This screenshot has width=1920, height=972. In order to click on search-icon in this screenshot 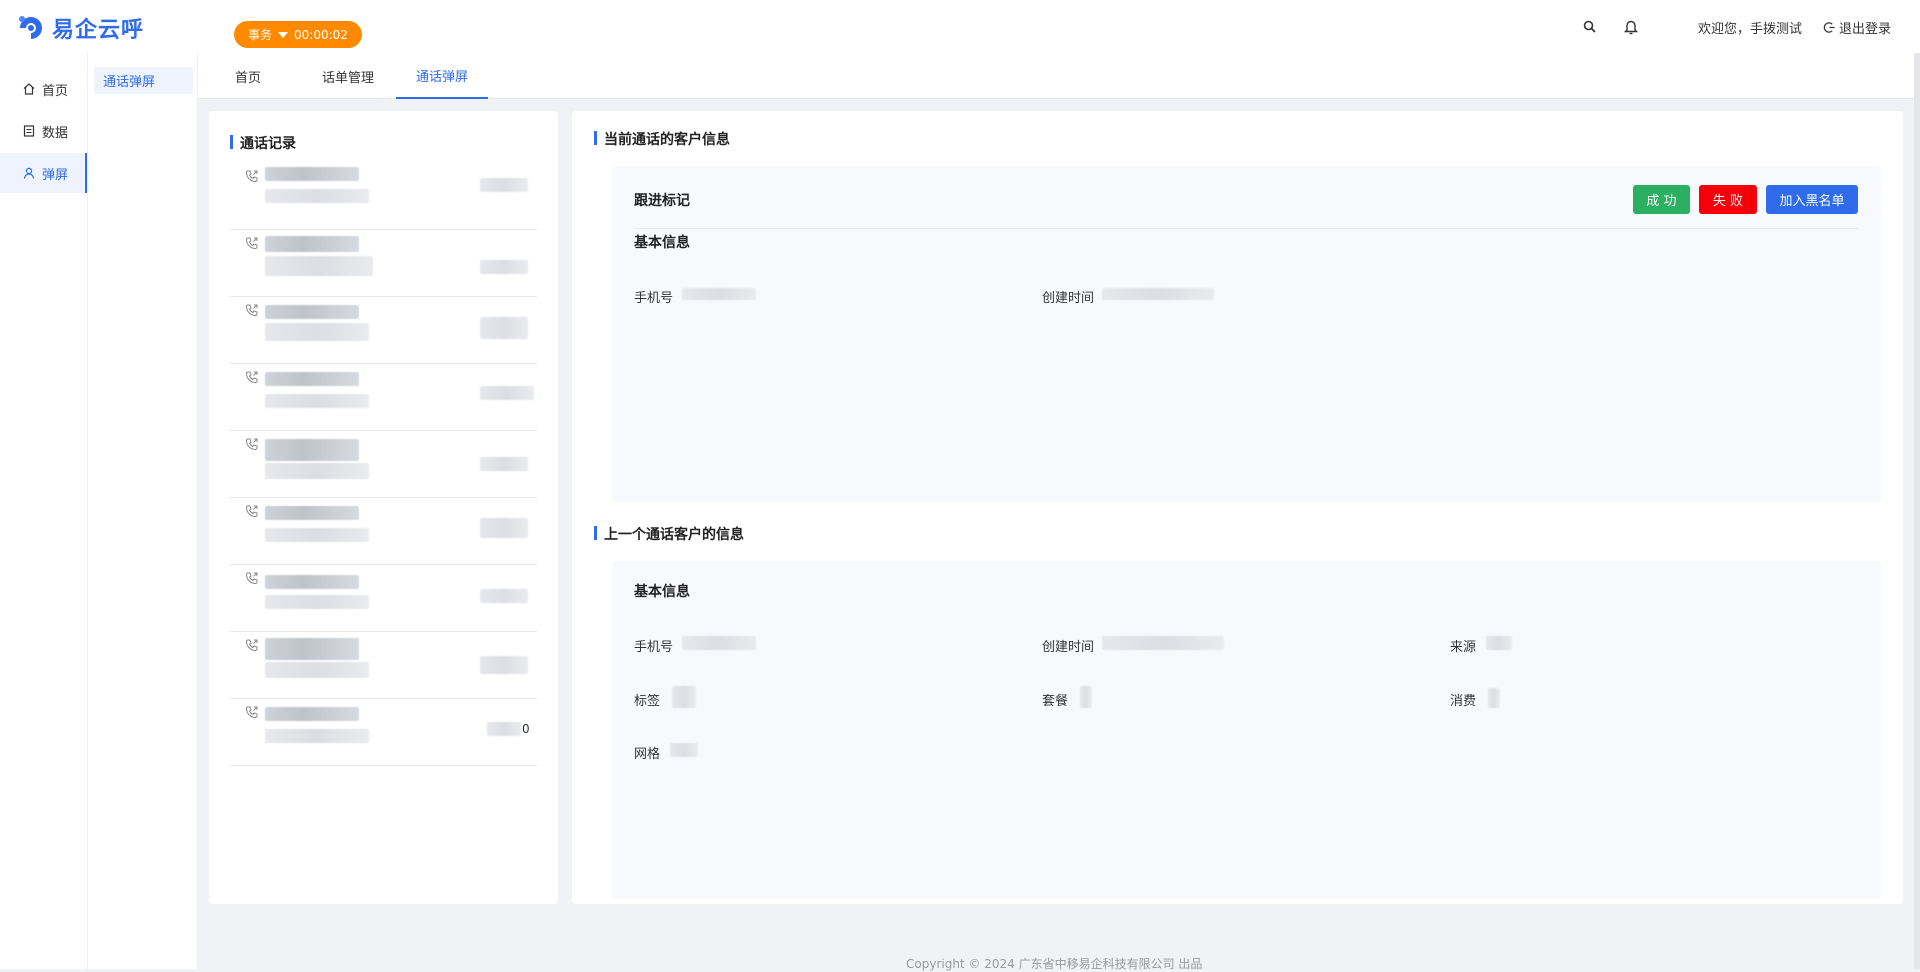, I will do `click(1590, 27)`.